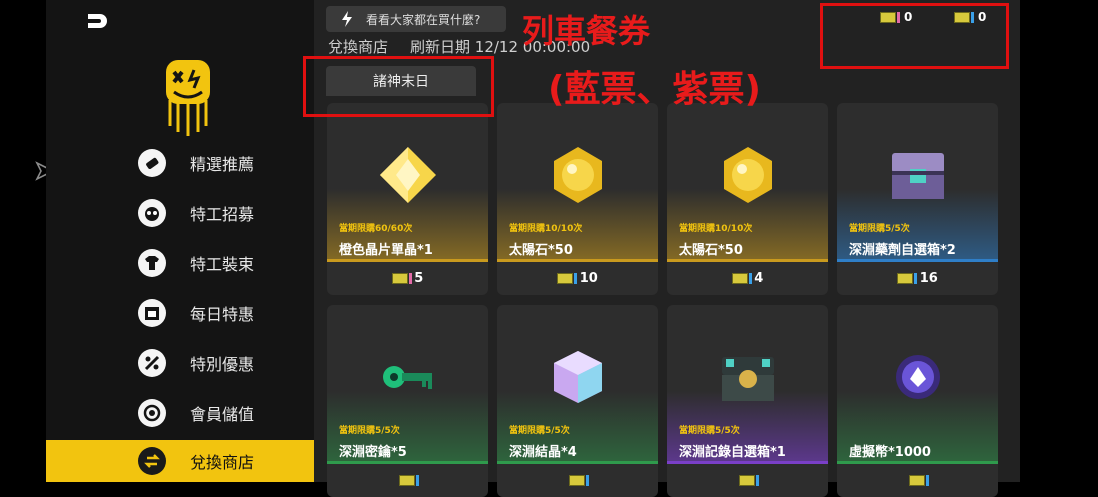  Describe the element at coordinates (222, 462) in the screenshot. I see `nav-label: 兌換商店` at that location.